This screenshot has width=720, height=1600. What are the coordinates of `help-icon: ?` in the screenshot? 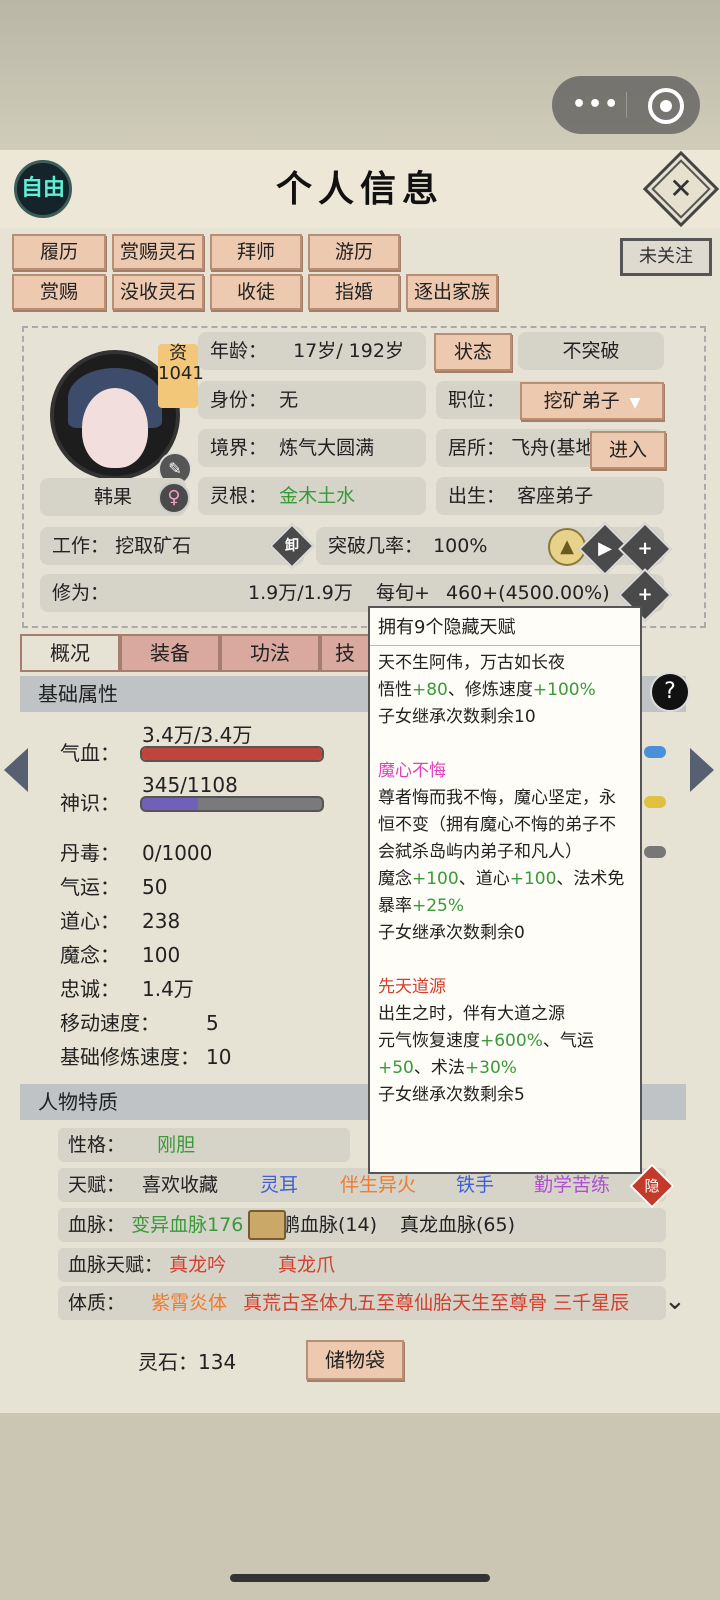 It's located at (670, 692).